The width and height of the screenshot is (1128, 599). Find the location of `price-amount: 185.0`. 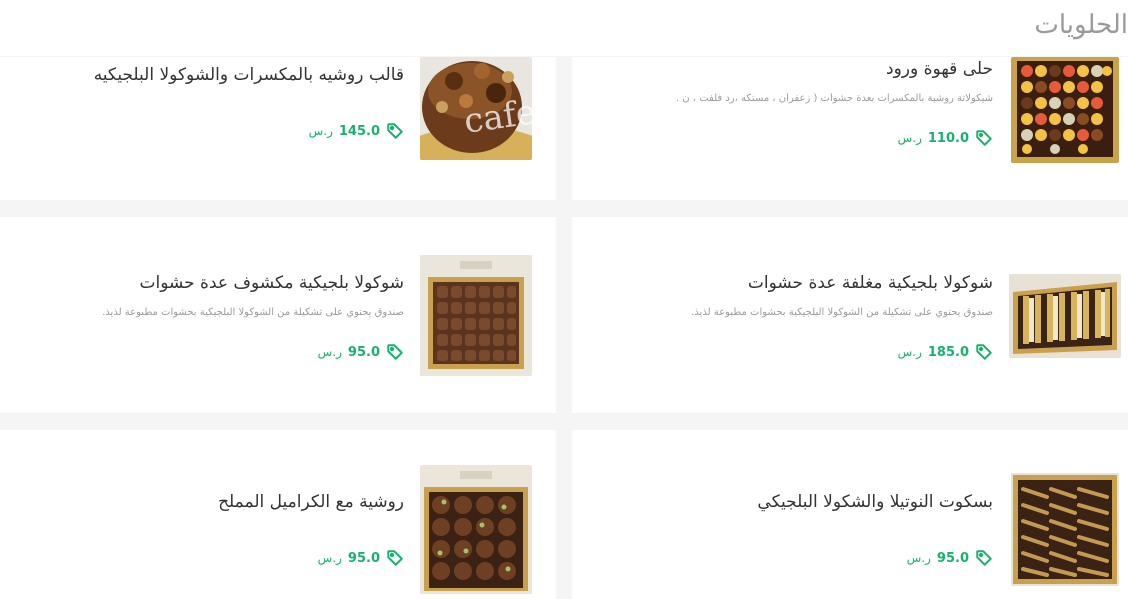

price-amount: 185.0 is located at coordinates (948, 352).